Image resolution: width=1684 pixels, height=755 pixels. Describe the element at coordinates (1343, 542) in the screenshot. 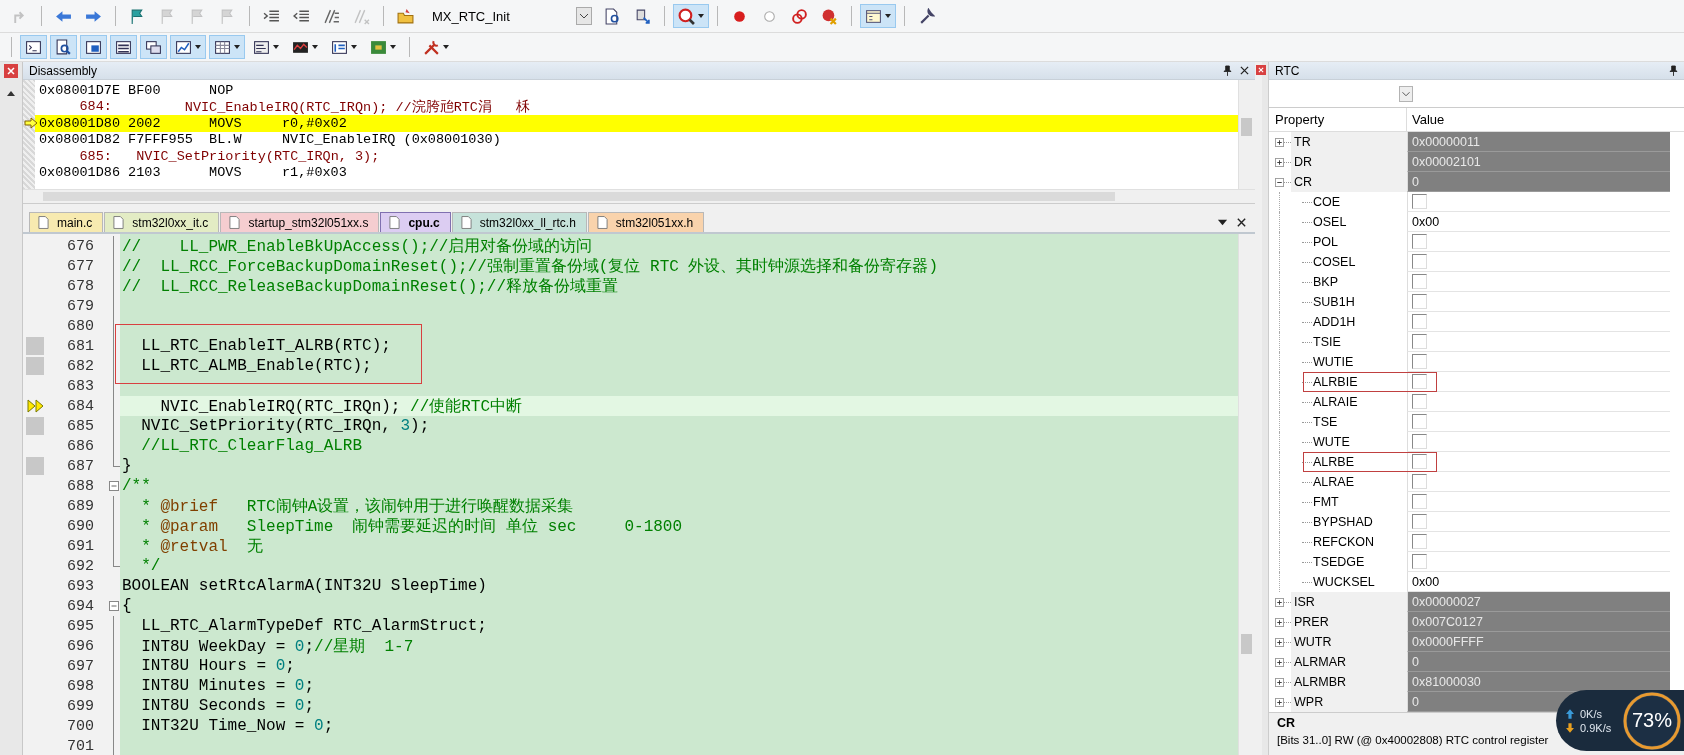

I see `field-name: REFCKON` at that location.